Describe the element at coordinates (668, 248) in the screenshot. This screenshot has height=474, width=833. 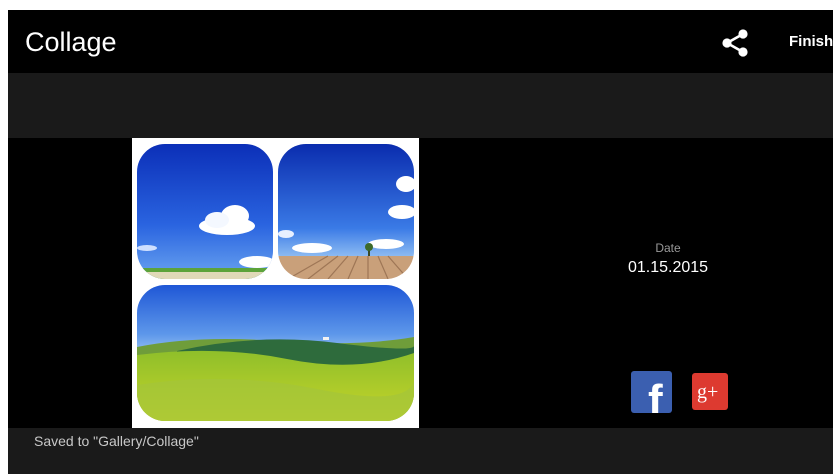
I see `date-label: Date` at that location.